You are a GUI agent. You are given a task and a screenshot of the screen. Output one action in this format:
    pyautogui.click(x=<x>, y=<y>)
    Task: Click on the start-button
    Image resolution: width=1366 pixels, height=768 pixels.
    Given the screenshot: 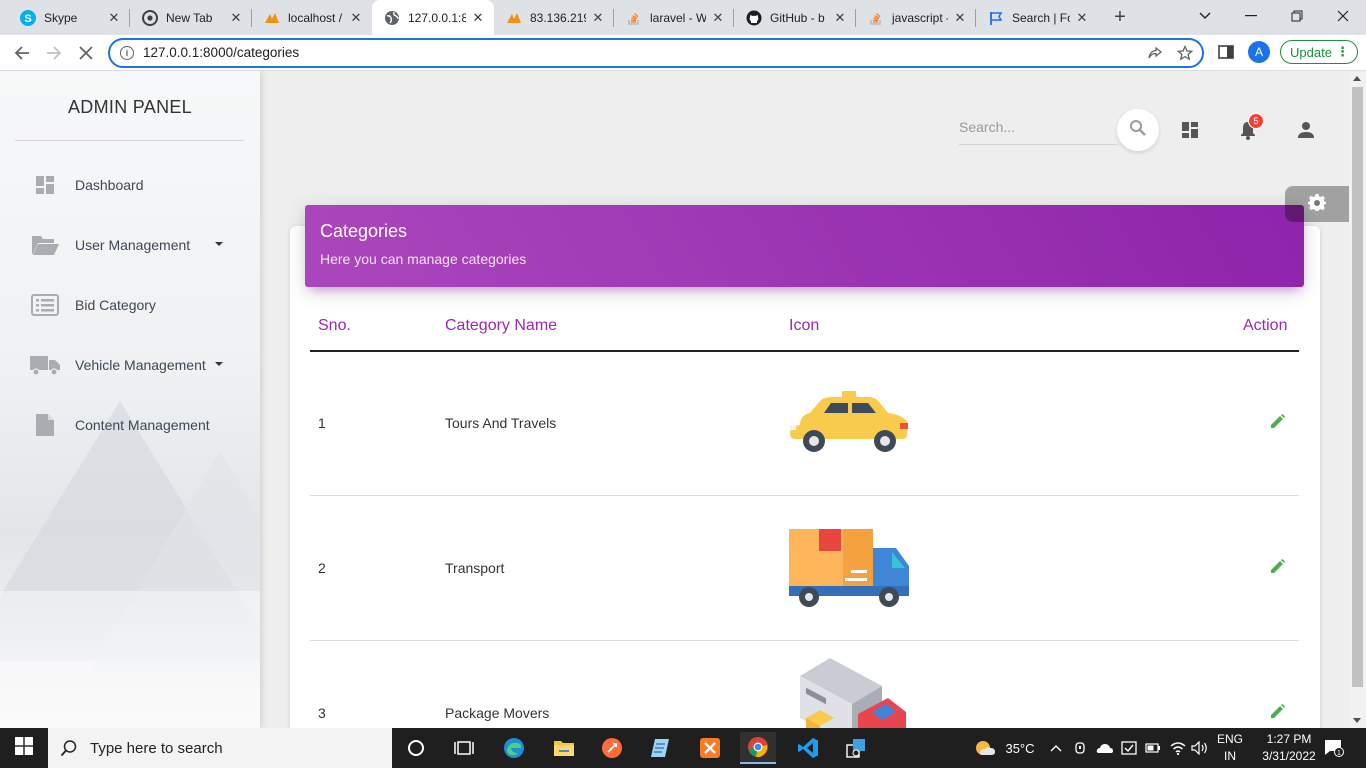 What is the action you would take?
    pyautogui.click(x=24, y=748)
    